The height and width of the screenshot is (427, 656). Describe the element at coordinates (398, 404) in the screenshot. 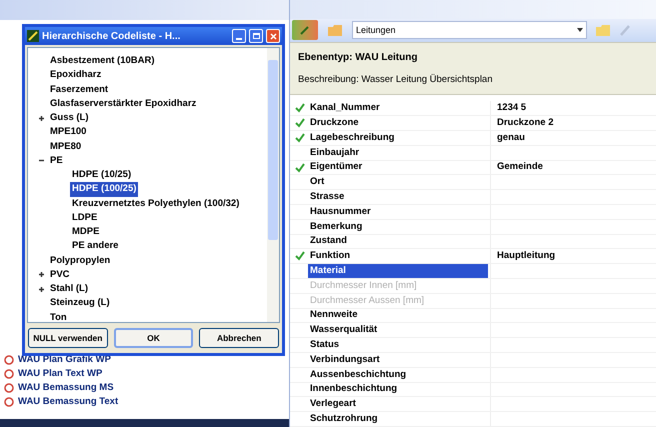

I see `property-name: Verlegeart` at that location.